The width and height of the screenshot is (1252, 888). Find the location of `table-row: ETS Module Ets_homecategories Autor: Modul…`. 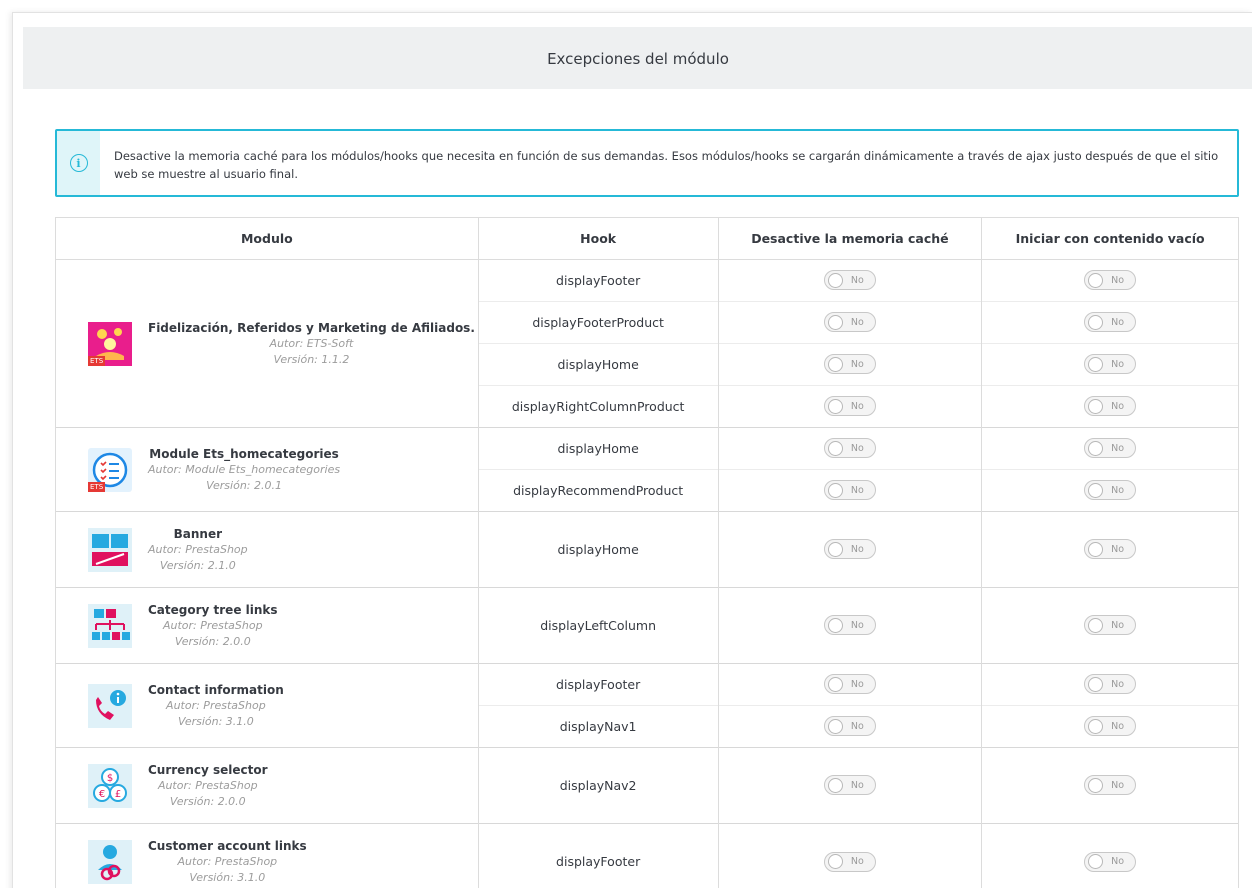

table-row: ETS Module Ets_homecategories Autor: Modul… is located at coordinates (647, 469).